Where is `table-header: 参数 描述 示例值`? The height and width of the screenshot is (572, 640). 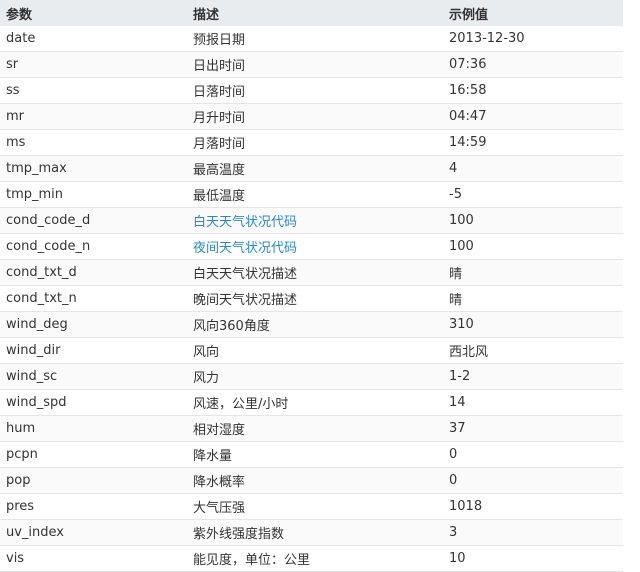
table-header: 参数 描述 示例值 is located at coordinates (311, 13).